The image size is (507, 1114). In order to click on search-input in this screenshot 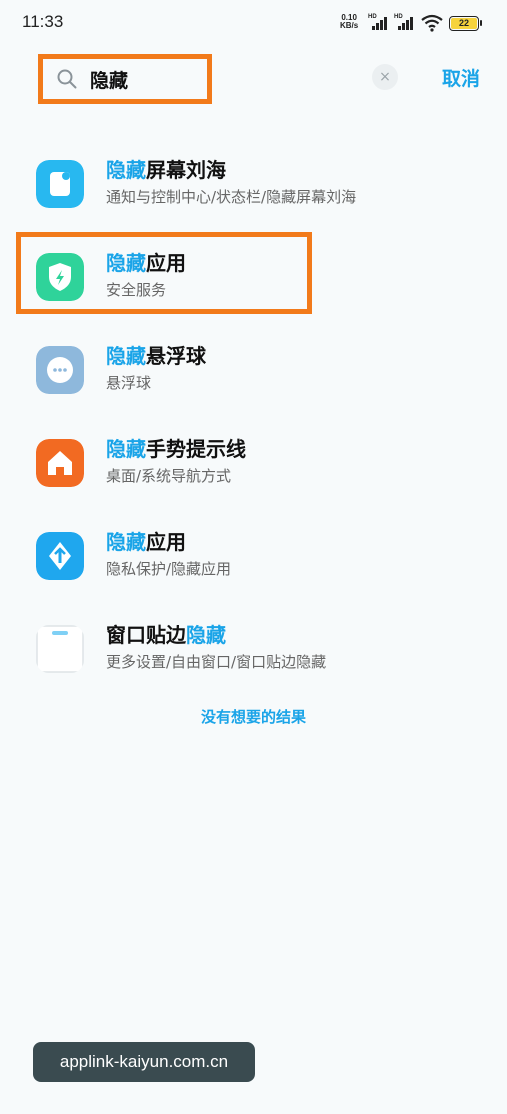, I will do `click(145, 79)`.